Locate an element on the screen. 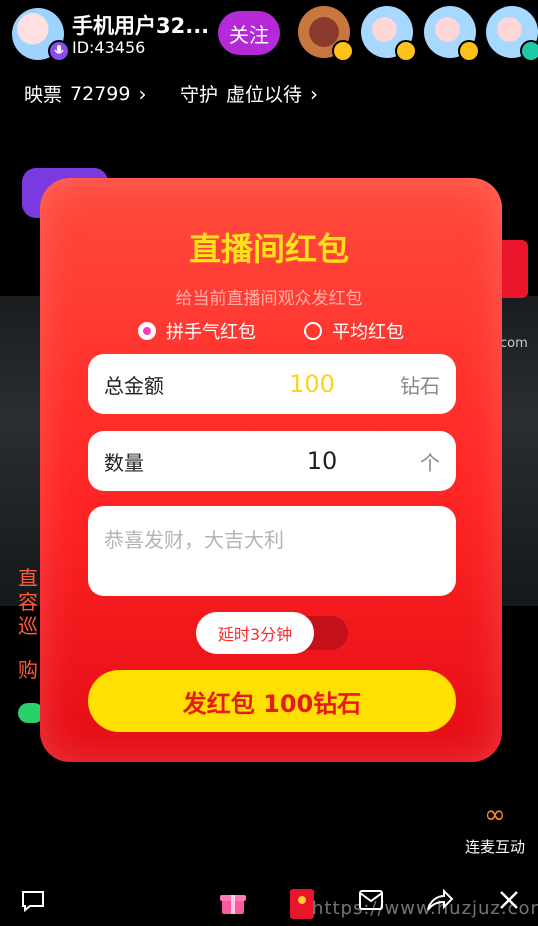 The width and height of the screenshot is (538, 926). side-text: 购 is located at coordinates (28, 670).